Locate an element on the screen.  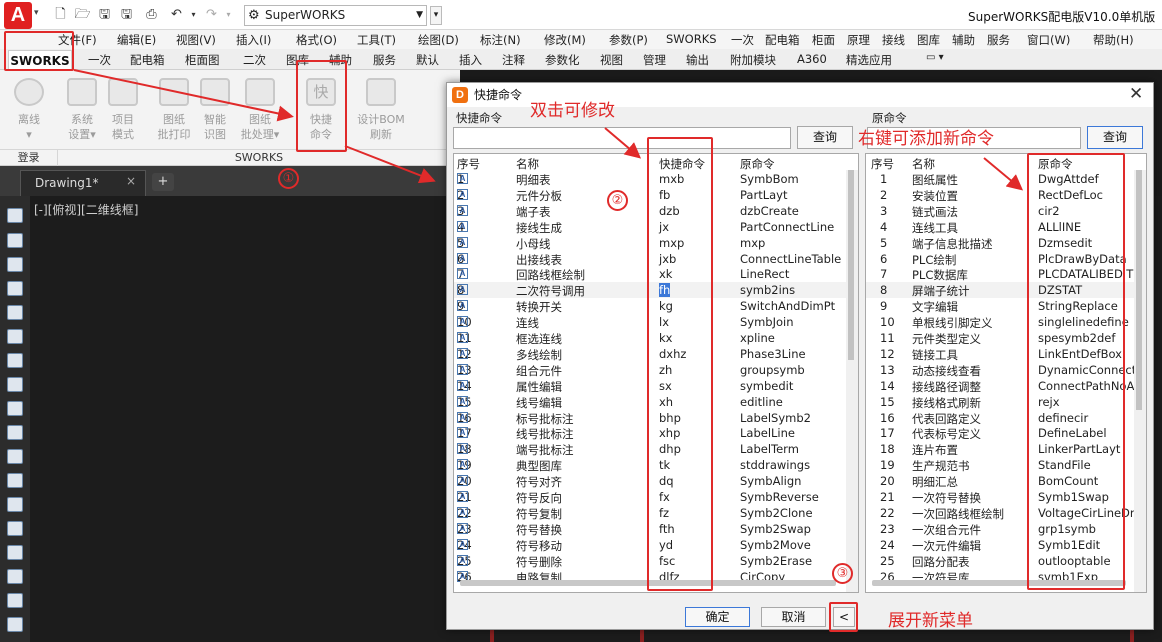
step-1-badge: ① is located at coordinates (288, 178).